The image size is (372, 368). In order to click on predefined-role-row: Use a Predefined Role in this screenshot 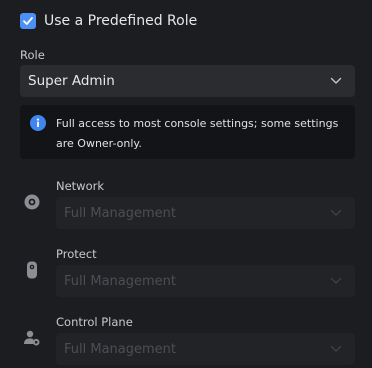, I will do `click(108, 21)`.